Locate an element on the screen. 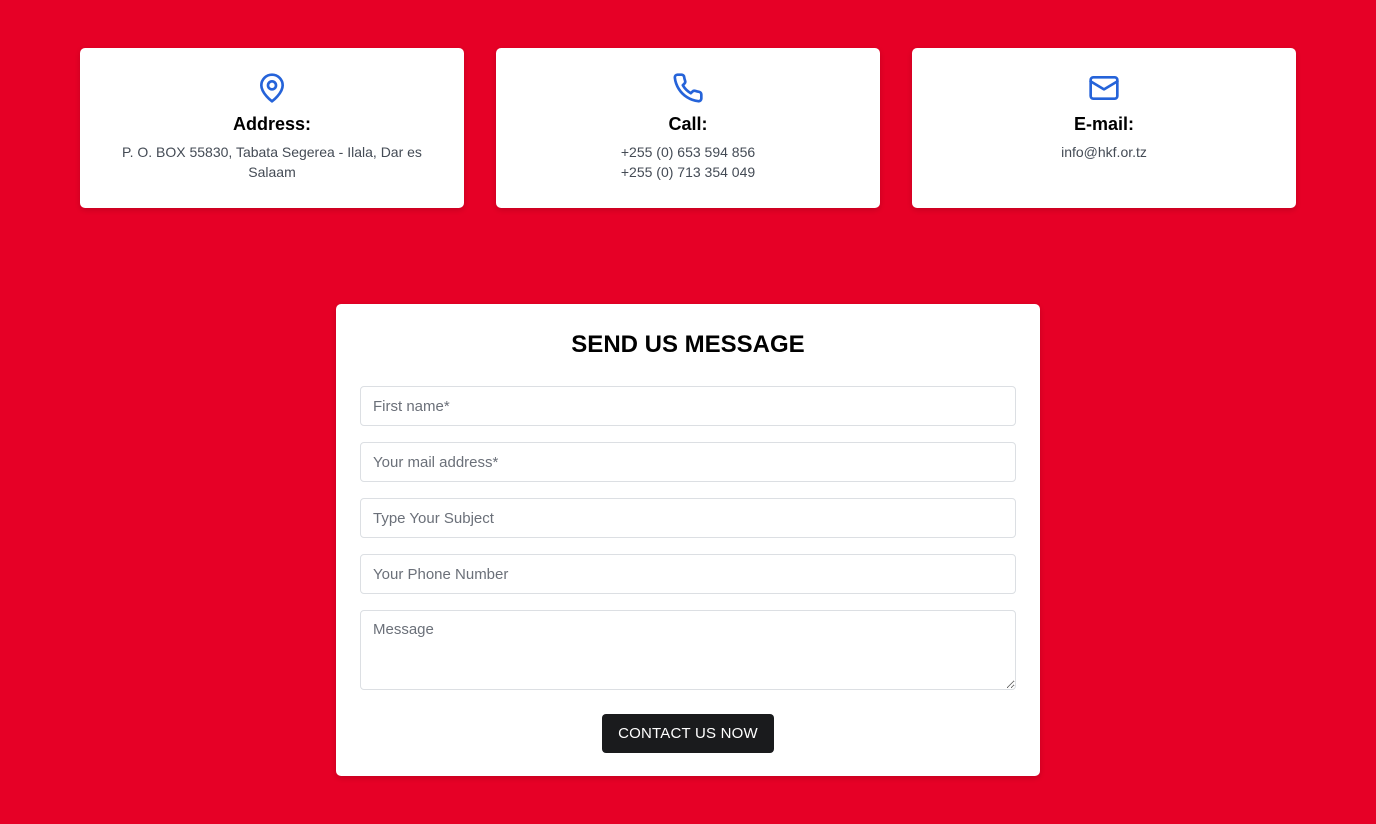 The height and width of the screenshot is (824, 1376). phone-icon is located at coordinates (688, 88).